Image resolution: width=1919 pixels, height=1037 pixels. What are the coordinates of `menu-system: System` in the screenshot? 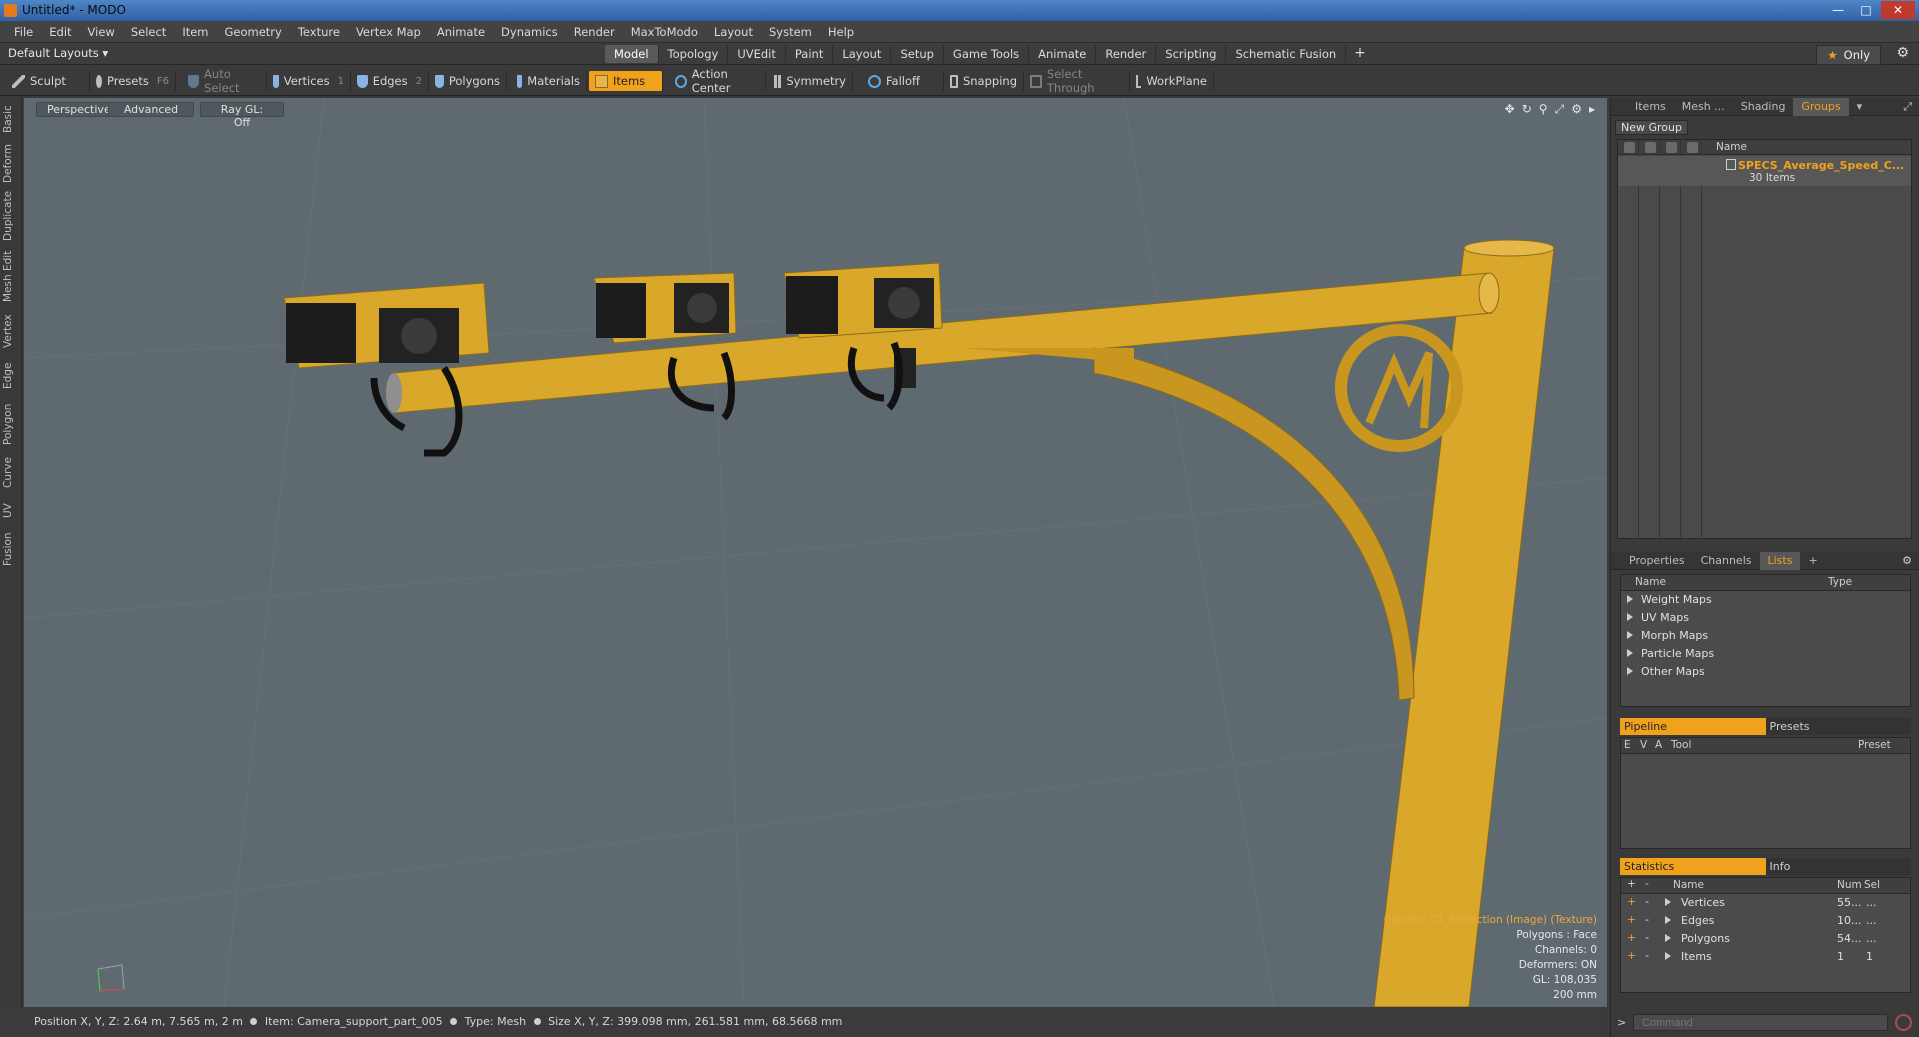 It's located at (790, 32).